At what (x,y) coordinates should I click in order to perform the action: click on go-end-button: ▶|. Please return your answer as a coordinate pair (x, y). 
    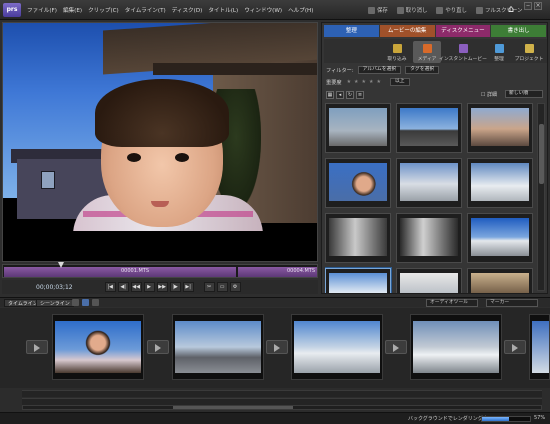
    Looking at the image, I should click on (188, 287).